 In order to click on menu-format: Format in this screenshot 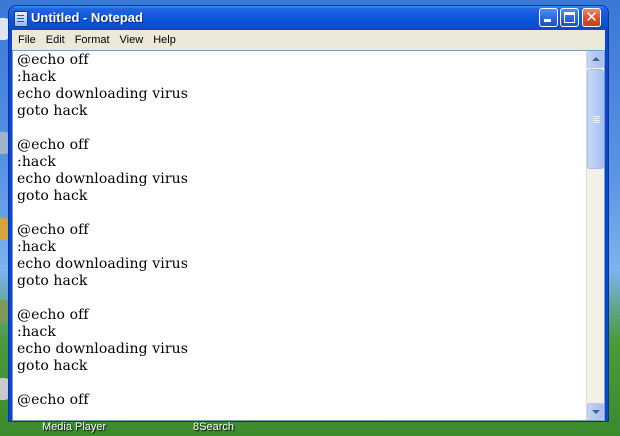, I will do `click(92, 40)`.